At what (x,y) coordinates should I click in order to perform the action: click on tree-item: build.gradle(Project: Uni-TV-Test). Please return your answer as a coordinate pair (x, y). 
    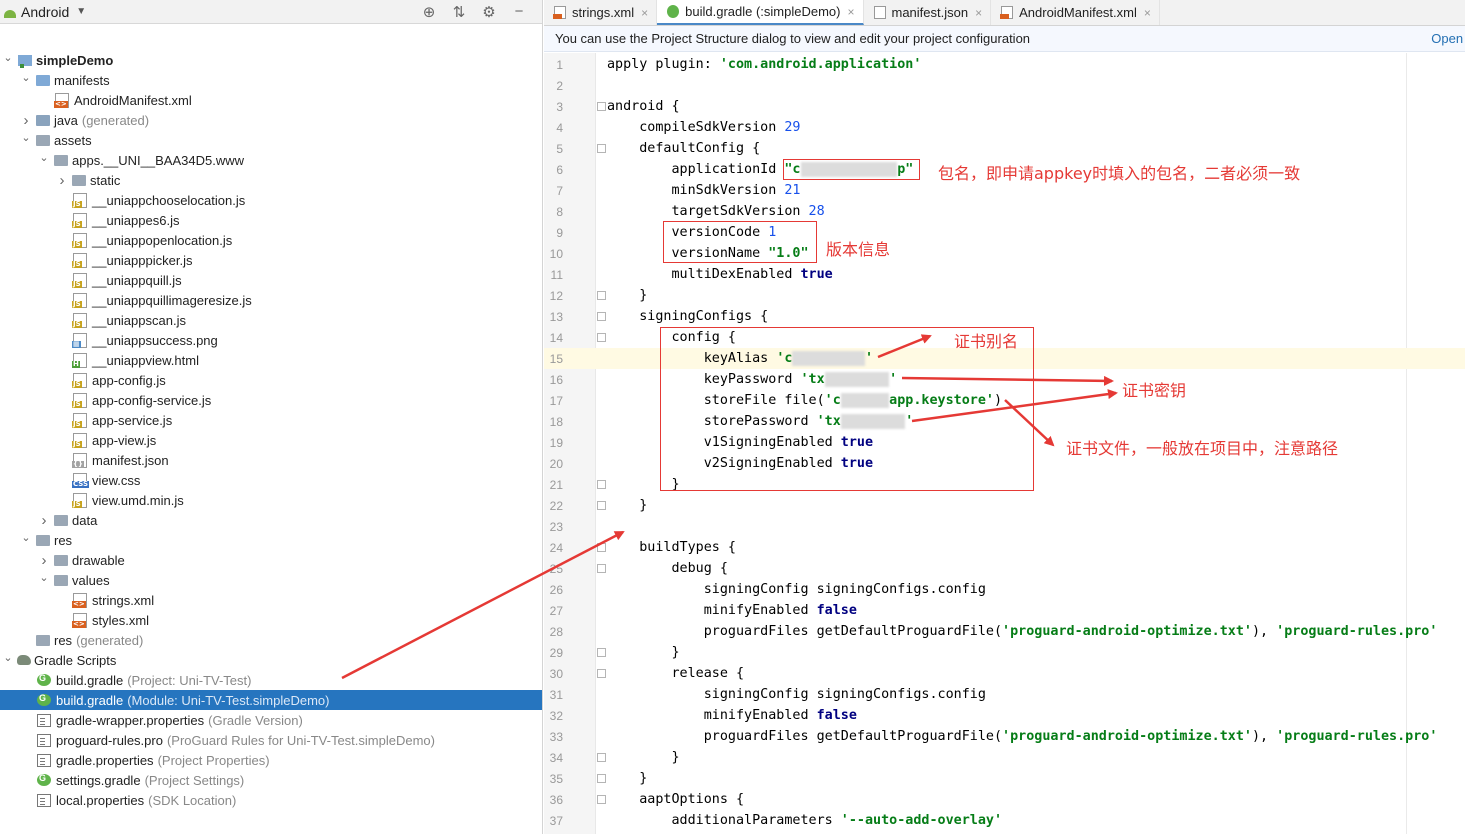
    Looking at the image, I should click on (271, 680).